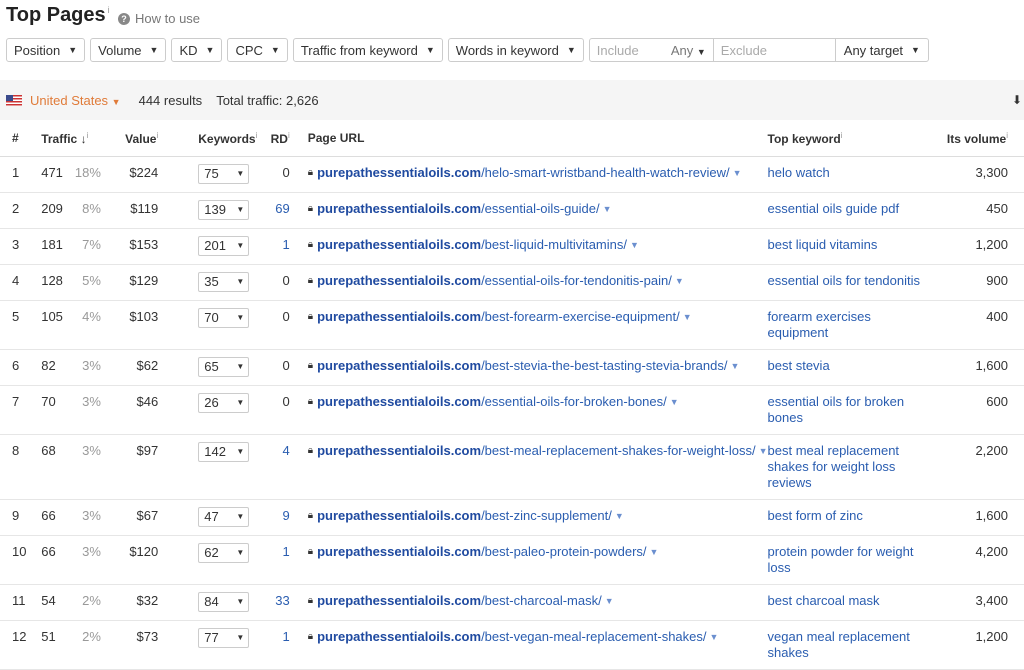  Describe the element at coordinates (141, 138) in the screenshot. I see `col-value-label: Value` at that location.